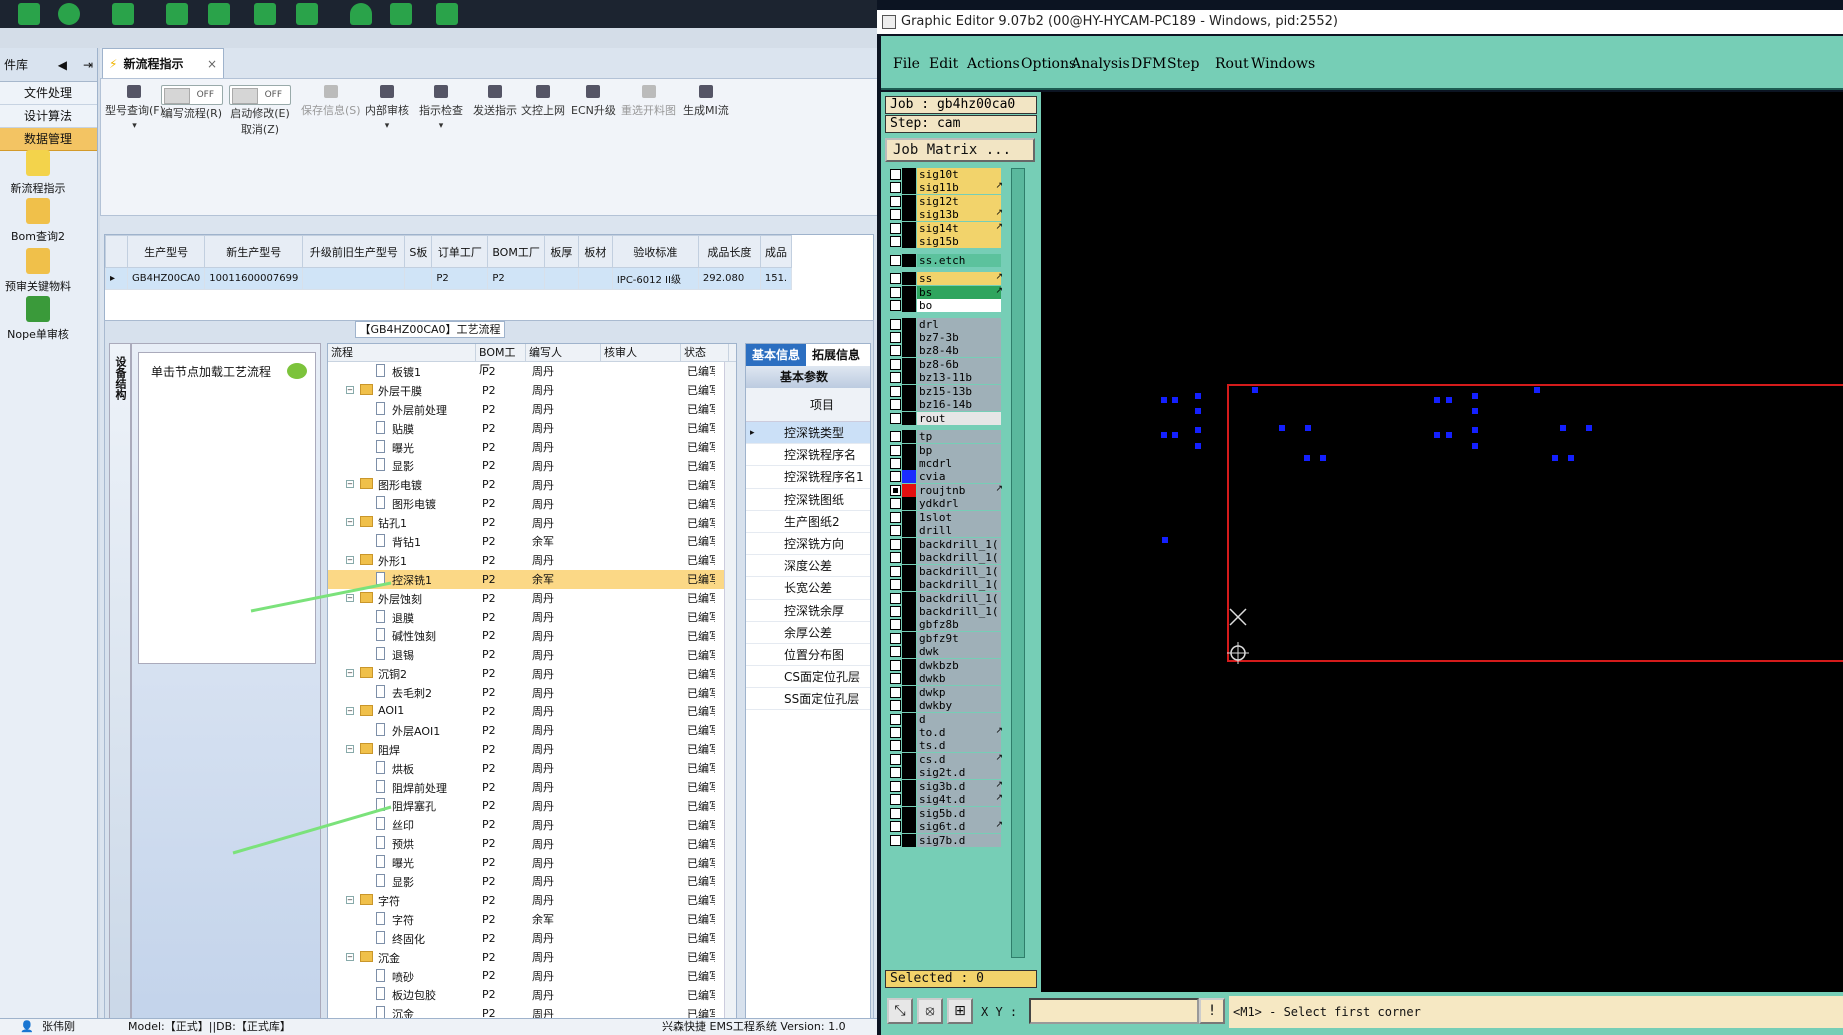  Describe the element at coordinates (959, 759) in the screenshot. I see `layer-name: cs.d` at that location.